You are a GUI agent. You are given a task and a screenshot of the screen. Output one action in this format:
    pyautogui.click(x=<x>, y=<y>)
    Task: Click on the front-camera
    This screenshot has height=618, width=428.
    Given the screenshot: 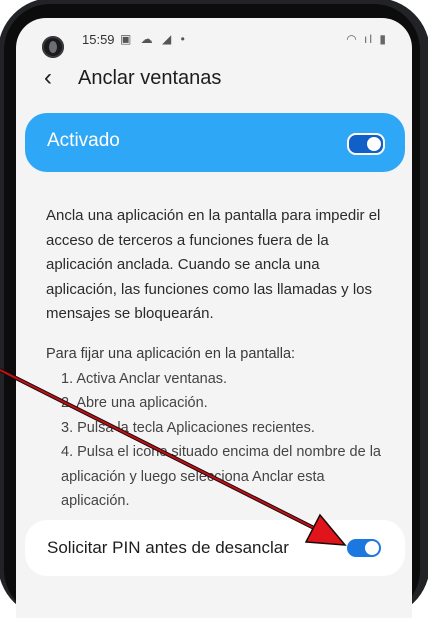 What is the action you would take?
    pyautogui.click(x=53, y=47)
    